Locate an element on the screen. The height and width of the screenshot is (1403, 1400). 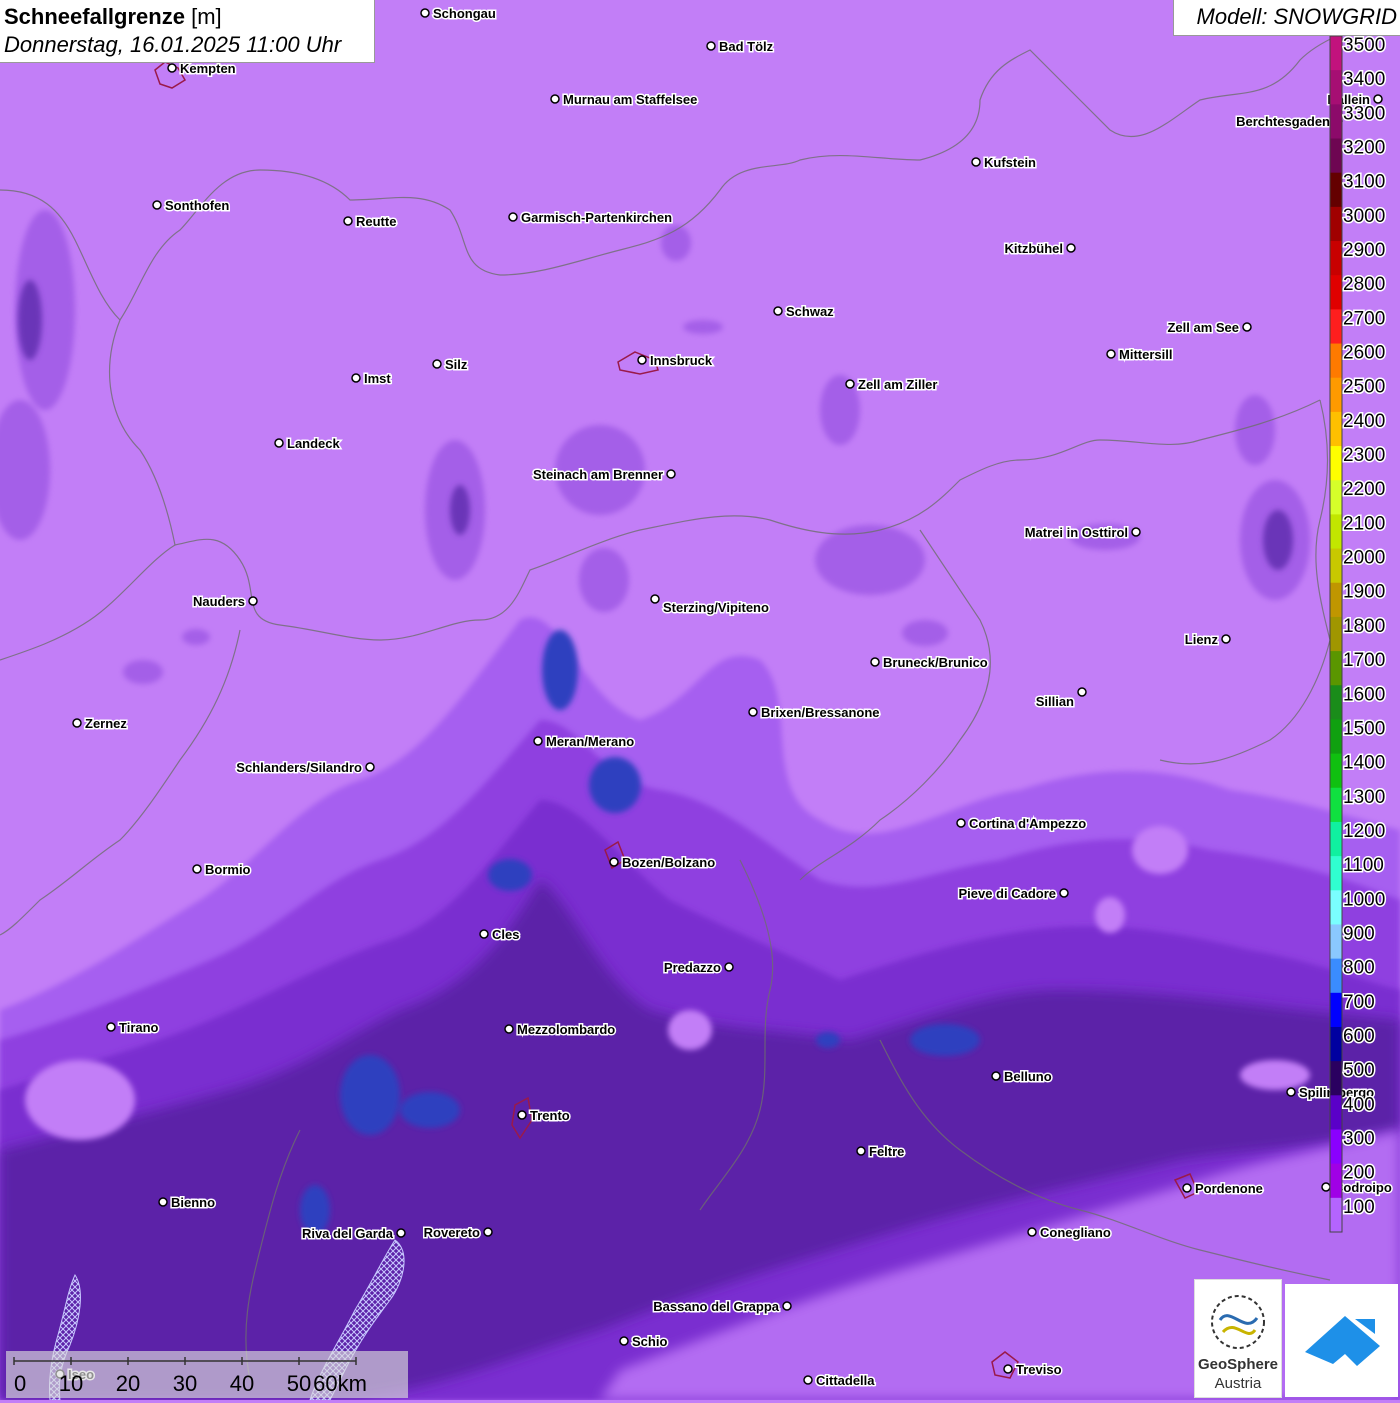
city-label: Kempten is located at coordinates (208, 68).